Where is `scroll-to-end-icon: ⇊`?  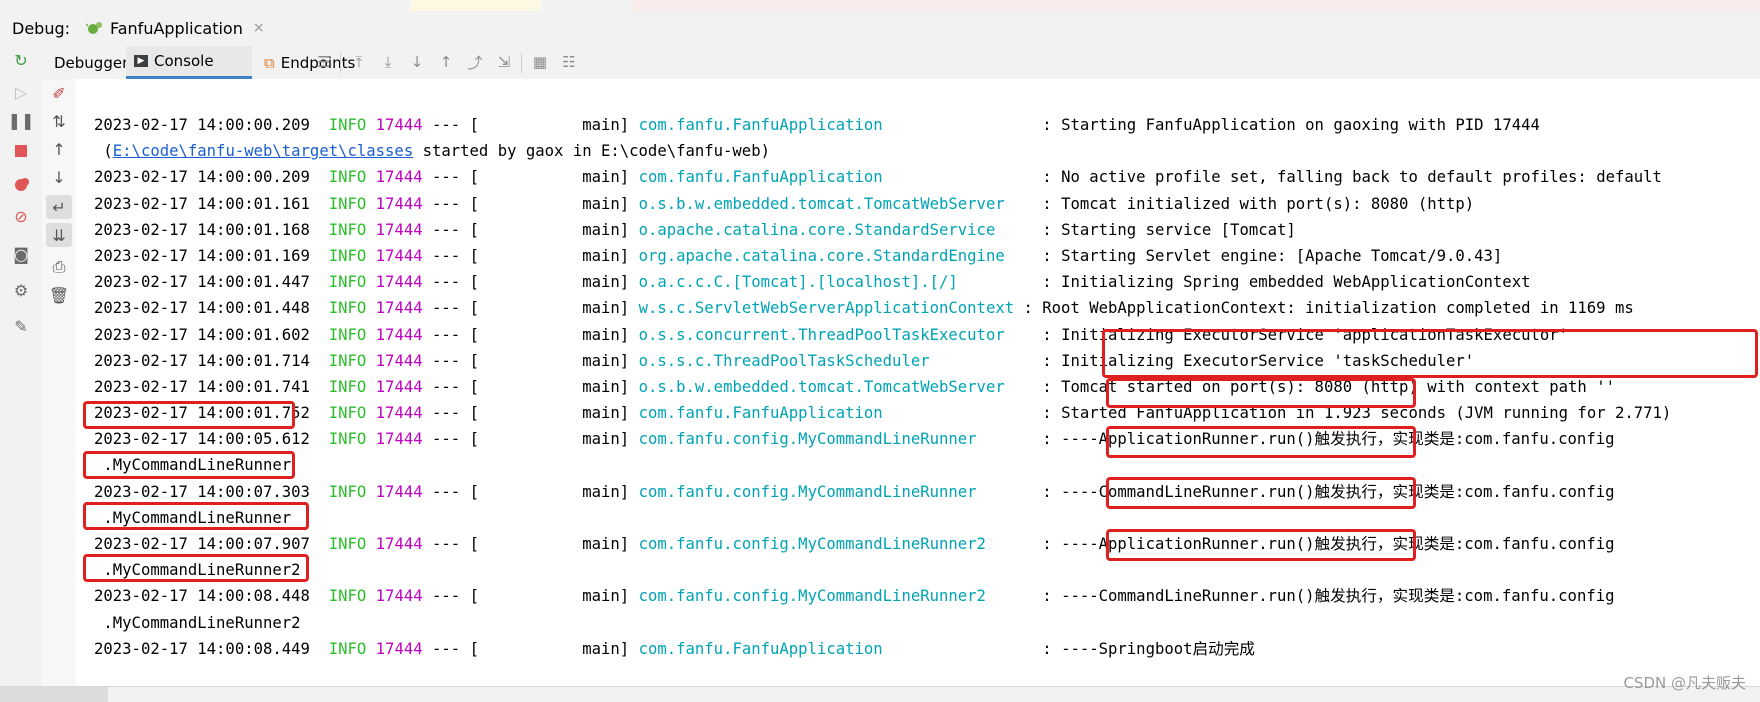
scroll-to-end-icon: ⇊ is located at coordinates (59, 235).